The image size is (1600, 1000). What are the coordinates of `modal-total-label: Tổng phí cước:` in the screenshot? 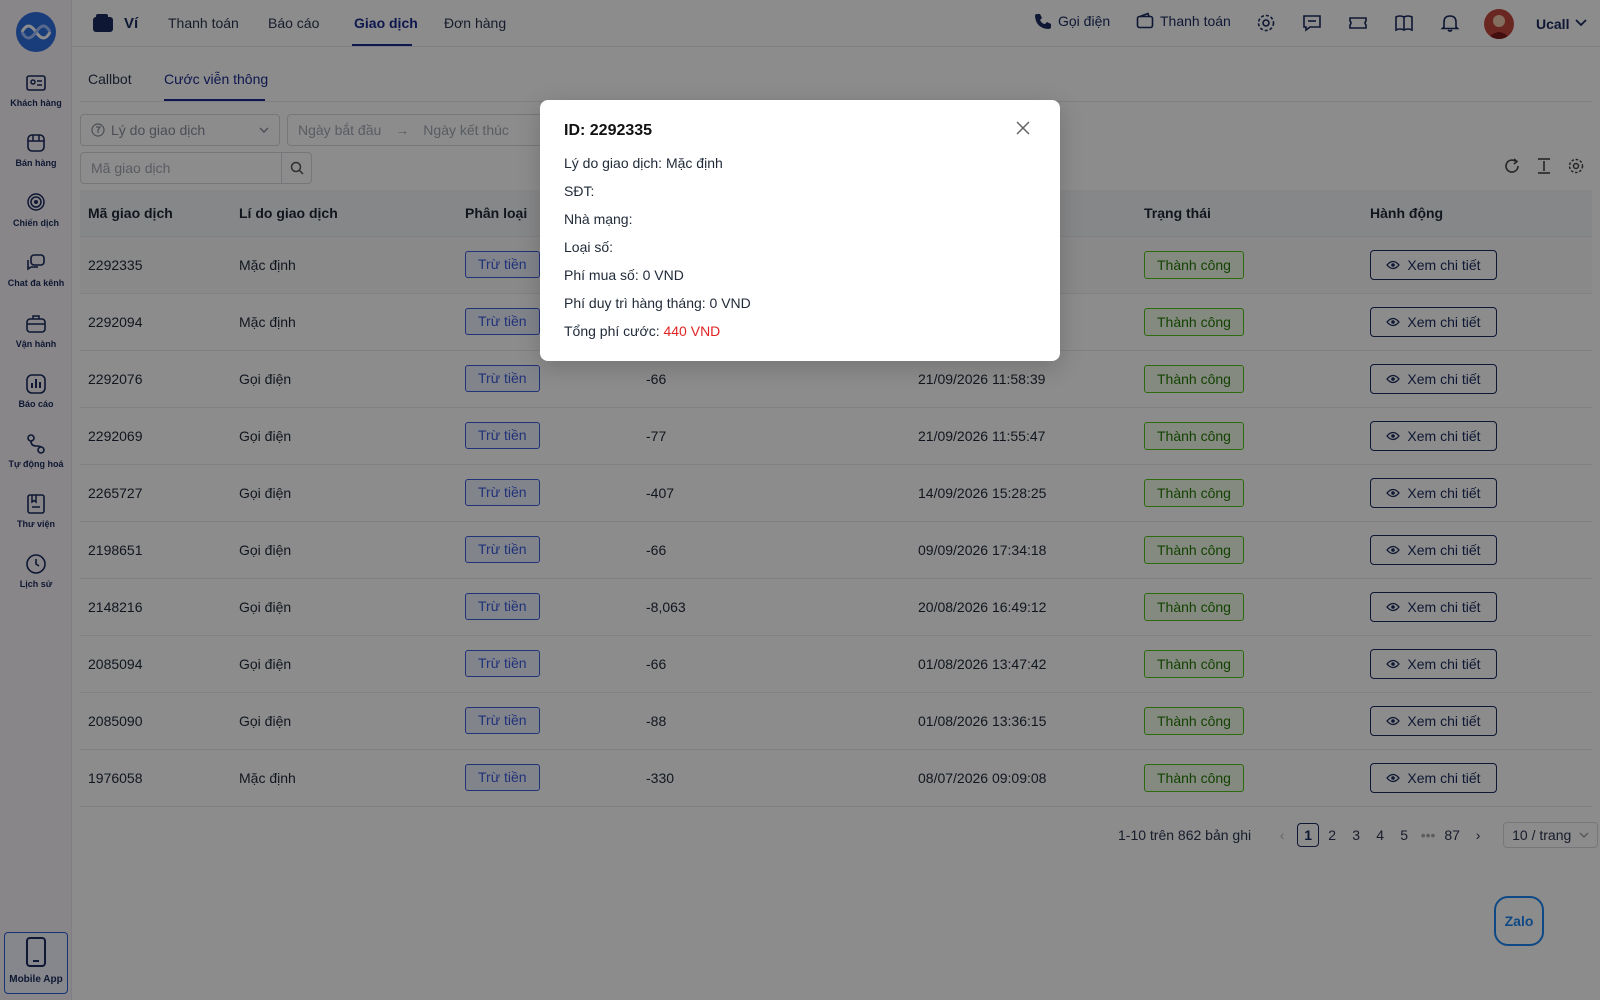 It's located at (612, 331).